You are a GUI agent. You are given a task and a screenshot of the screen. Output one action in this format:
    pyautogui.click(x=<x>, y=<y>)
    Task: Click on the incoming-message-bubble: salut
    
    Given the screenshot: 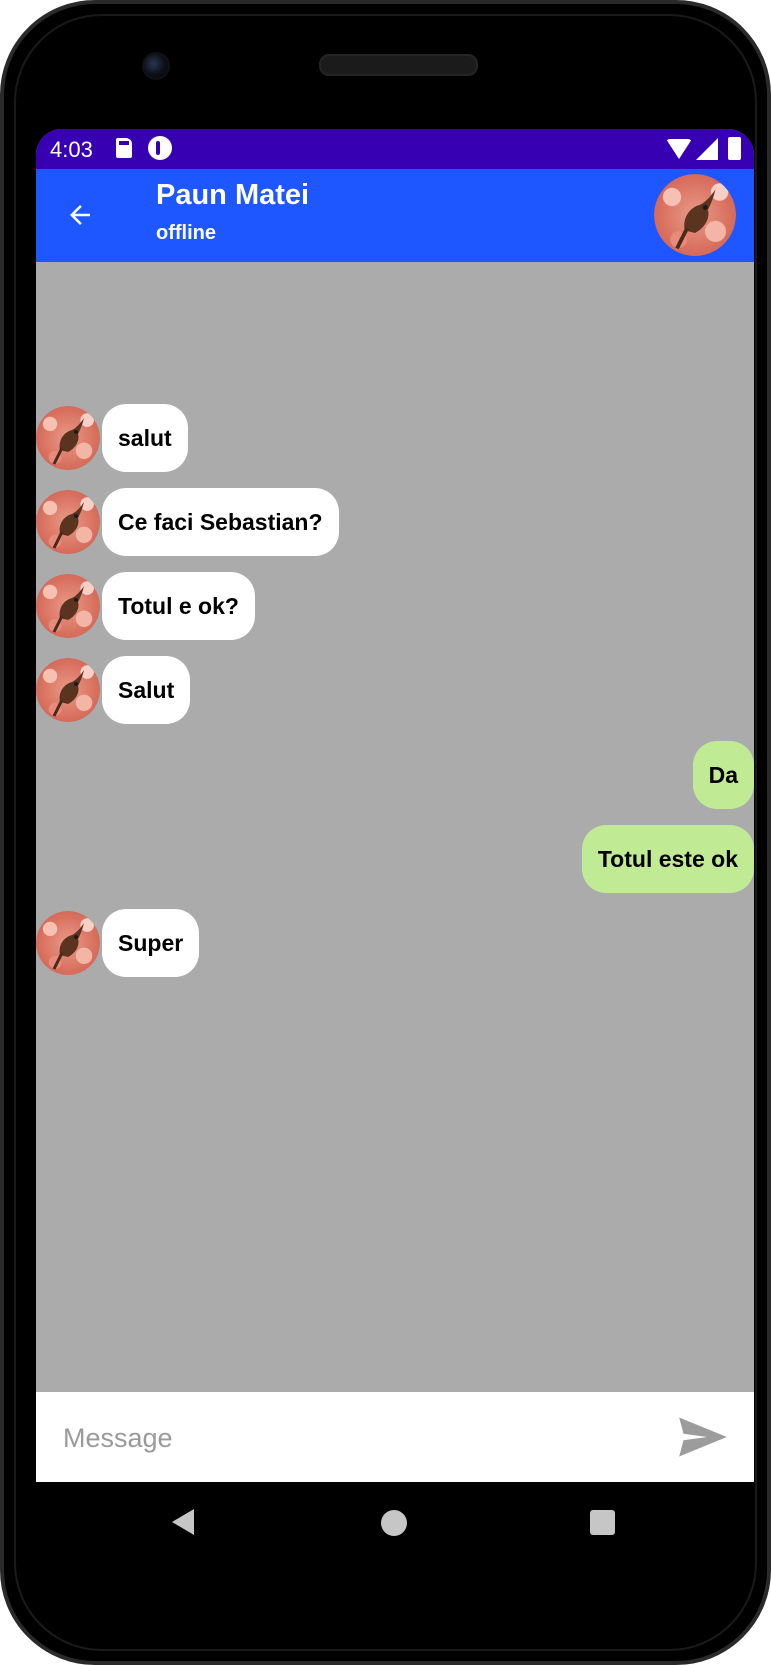 What is the action you would take?
    pyautogui.click(x=145, y=438)
    